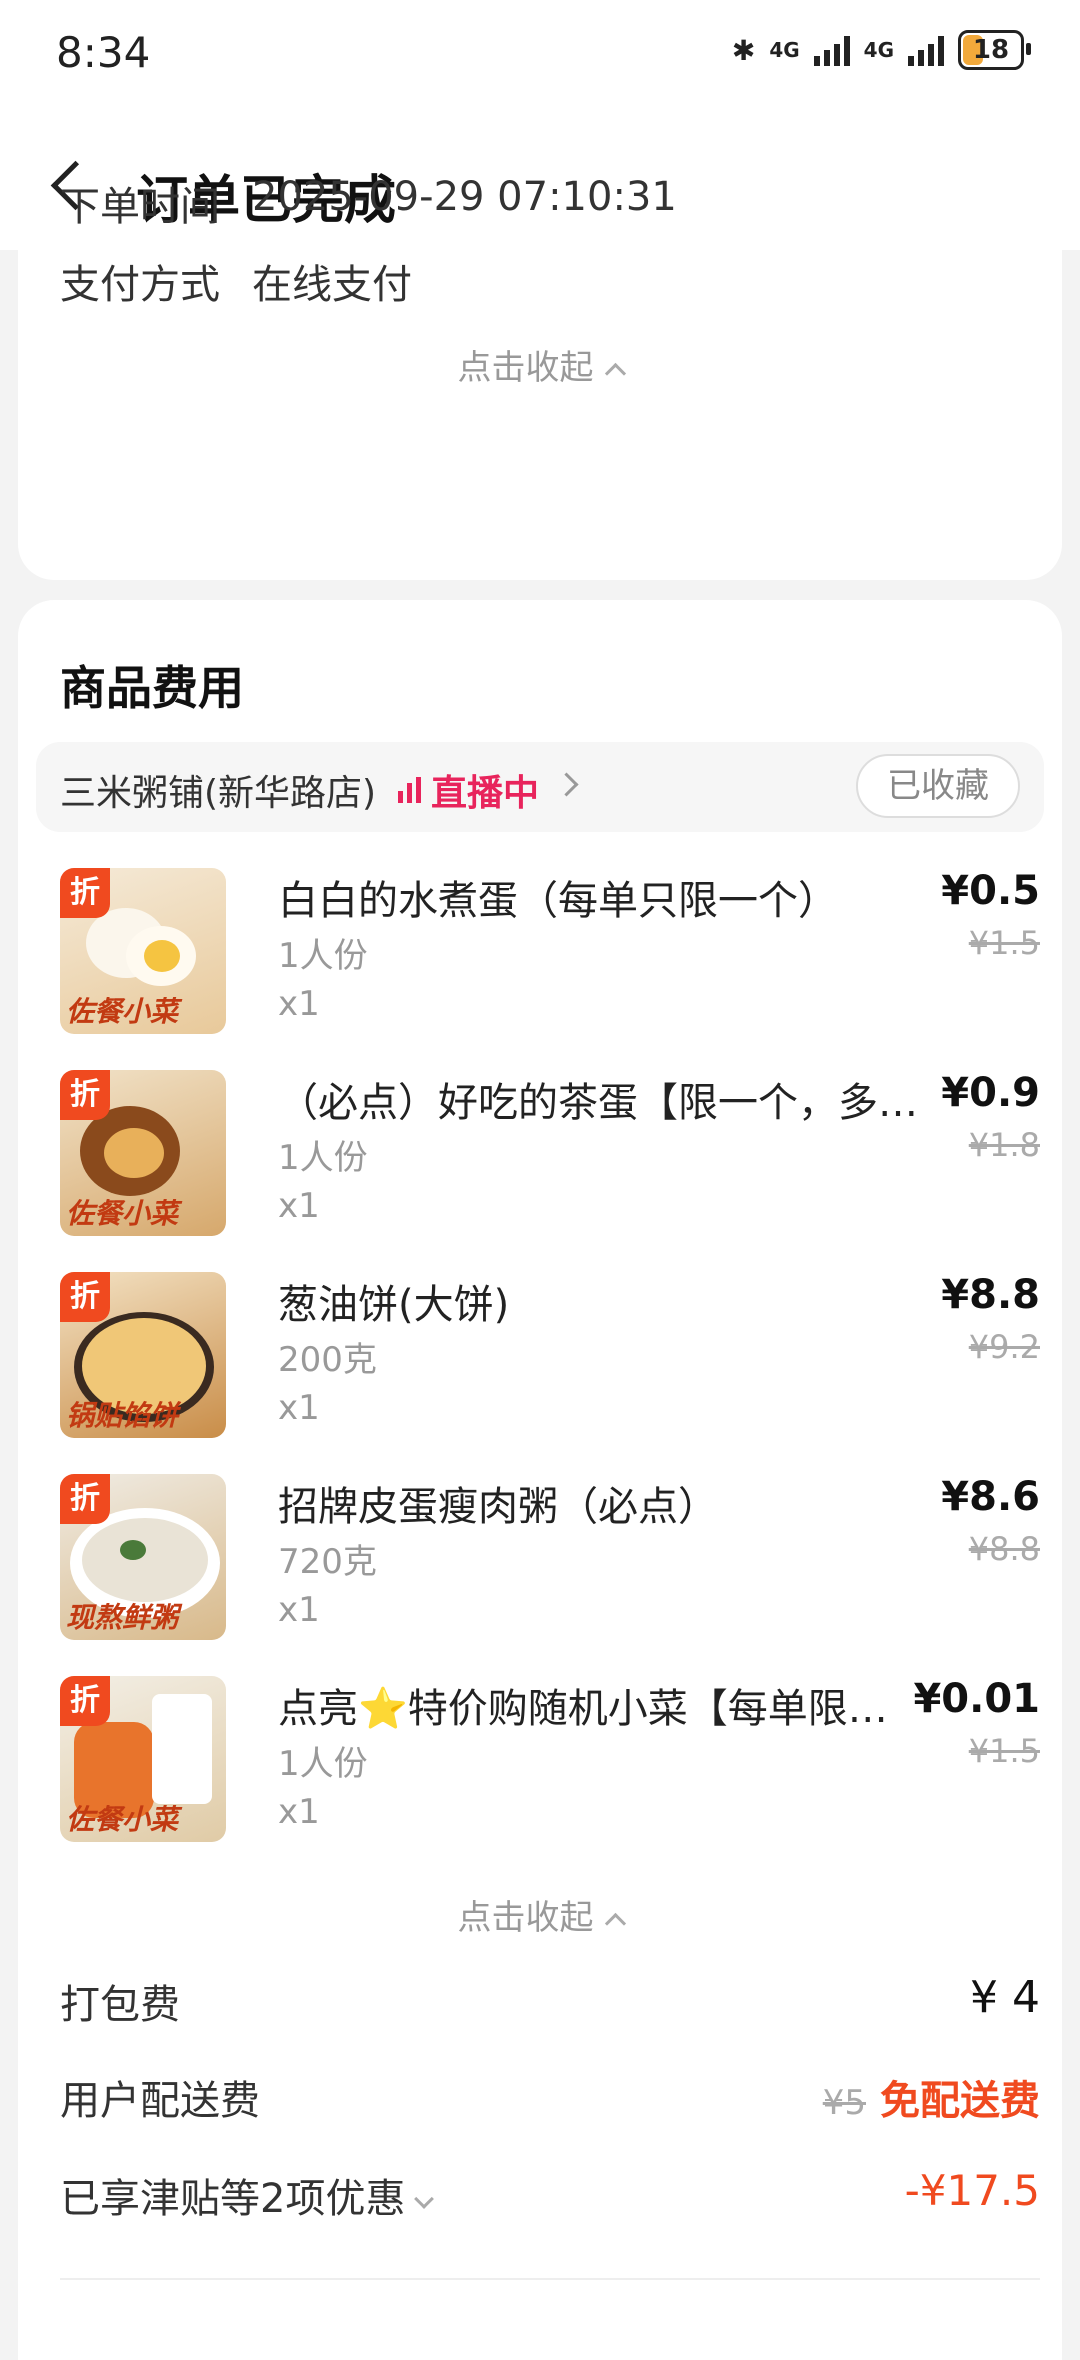 This screenshot has width=1080, height=2360. Describe the element at coordinates (972, 2190) in the screenshot. I see `discount-value: -¥17.5` at that location.